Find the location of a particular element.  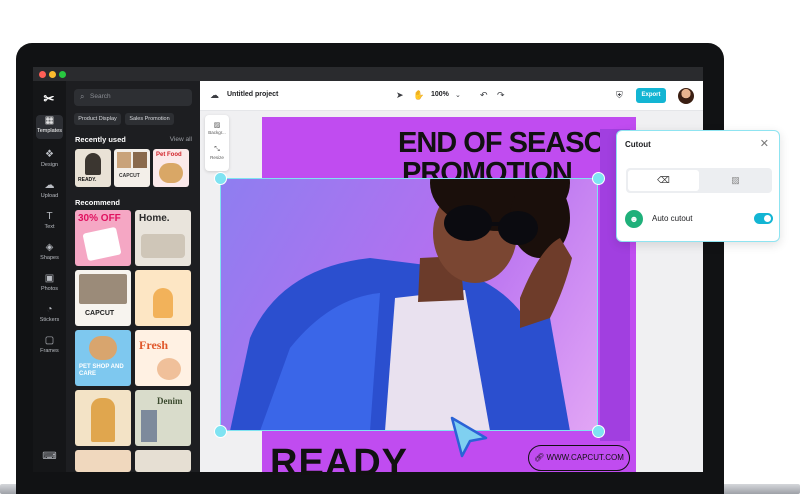

zoom-level: 100% is located at coordinates (440, 94).